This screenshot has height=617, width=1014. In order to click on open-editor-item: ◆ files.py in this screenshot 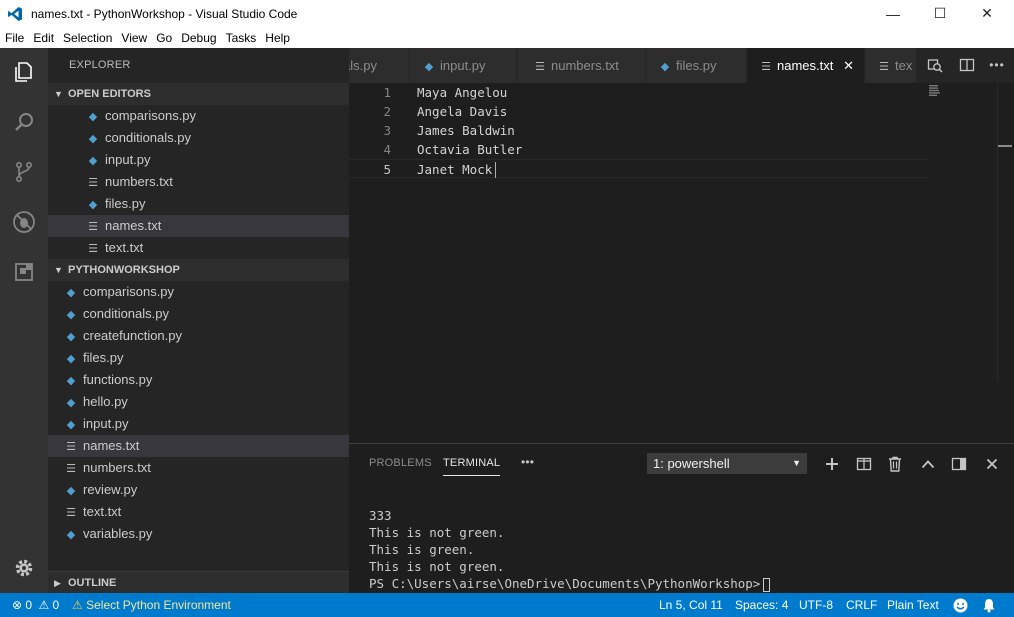, I will do `click(198, 204)`.